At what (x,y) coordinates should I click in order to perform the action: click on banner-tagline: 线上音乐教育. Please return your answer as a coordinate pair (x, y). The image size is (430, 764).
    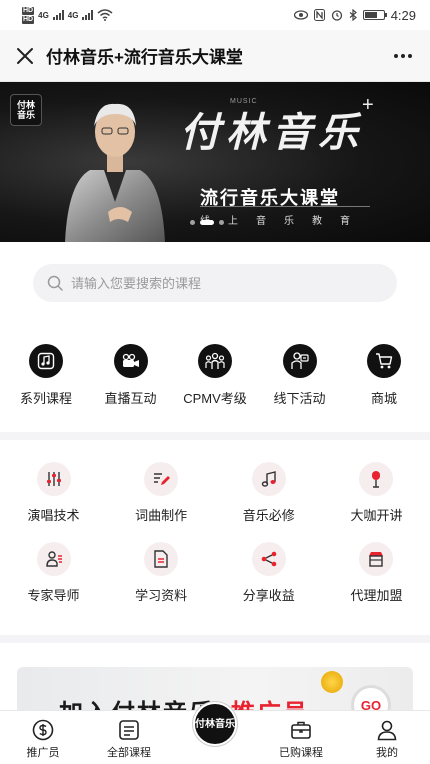
    Looking at the image, I should click on (284, 221).